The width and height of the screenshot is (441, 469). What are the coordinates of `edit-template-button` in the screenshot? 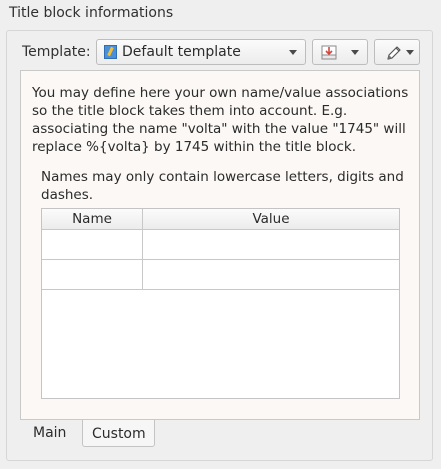 It's located at (397, 52).